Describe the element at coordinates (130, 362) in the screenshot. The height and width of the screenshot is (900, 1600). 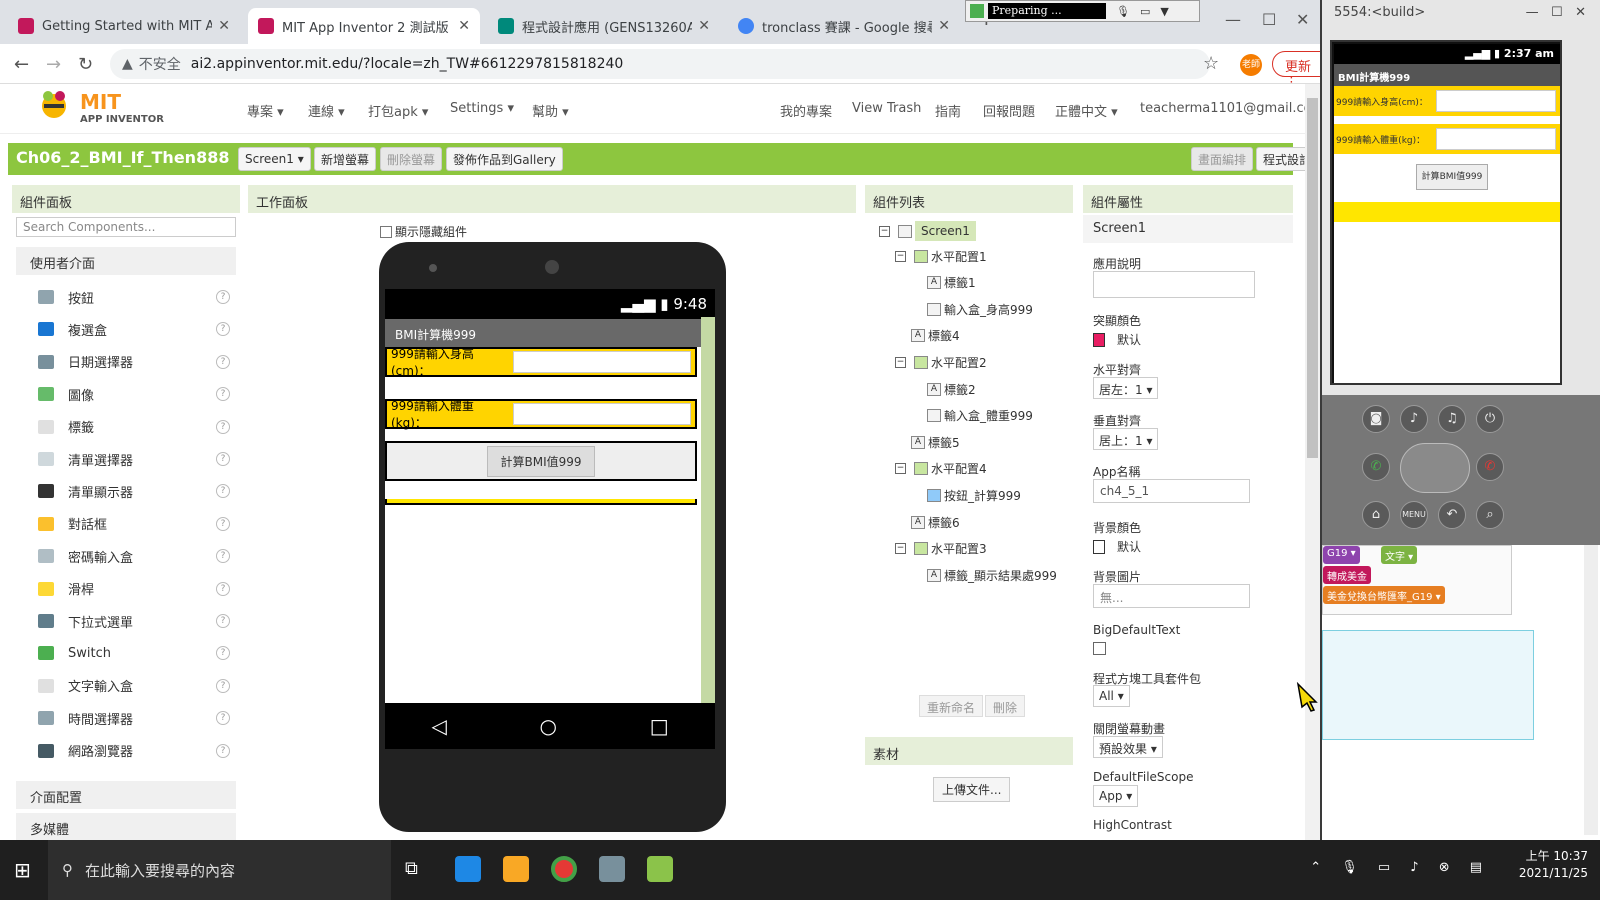
I see `palette-item: 日期選擇器?` at that location.